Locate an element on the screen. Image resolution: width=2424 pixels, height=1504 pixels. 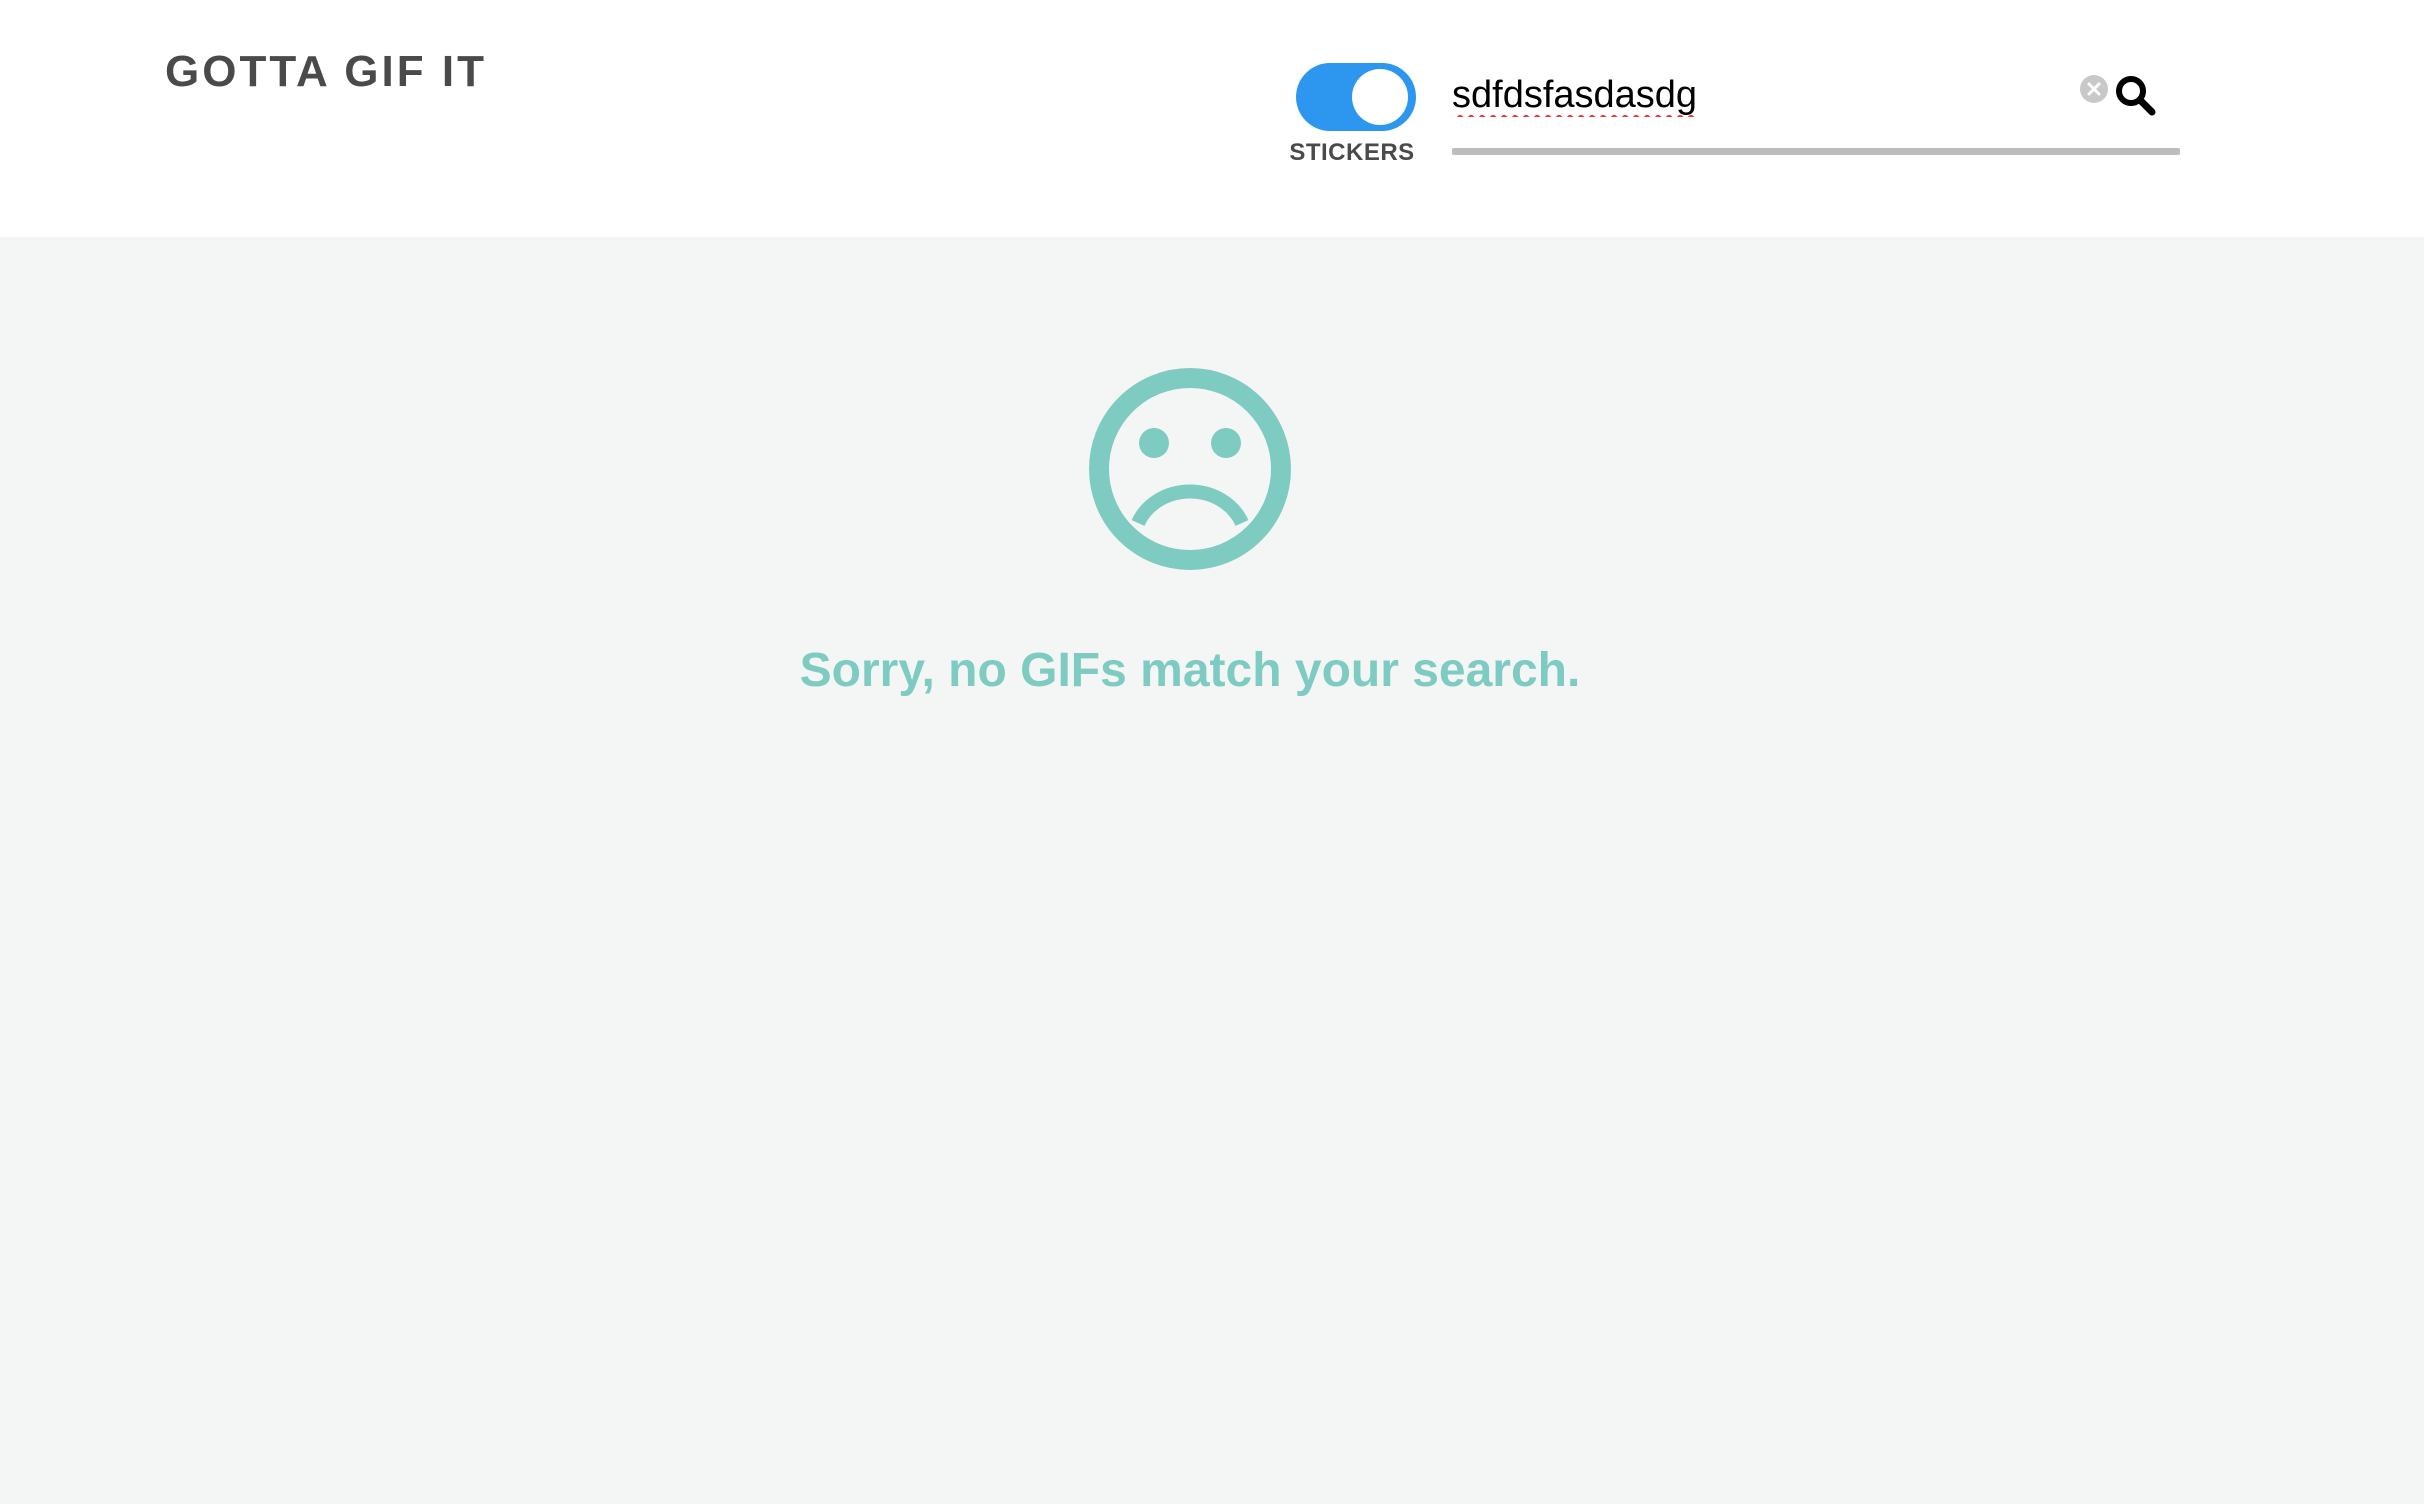
search-icon is located at coordinates (2136, 96).